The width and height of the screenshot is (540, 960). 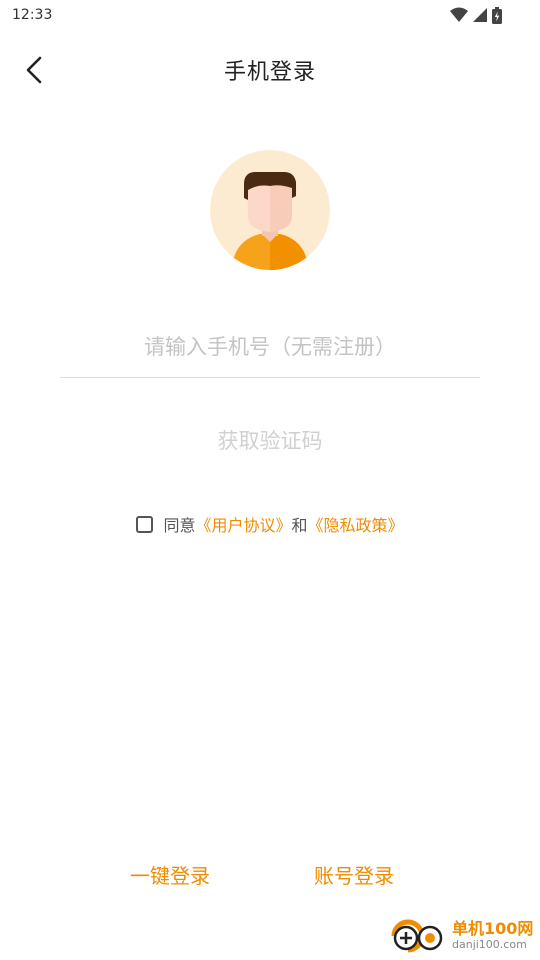 What do you see at coordinates (489, 944) in the screenshot?
I see `watermark-sub: danji100.com` at bounding box center [489, 944].